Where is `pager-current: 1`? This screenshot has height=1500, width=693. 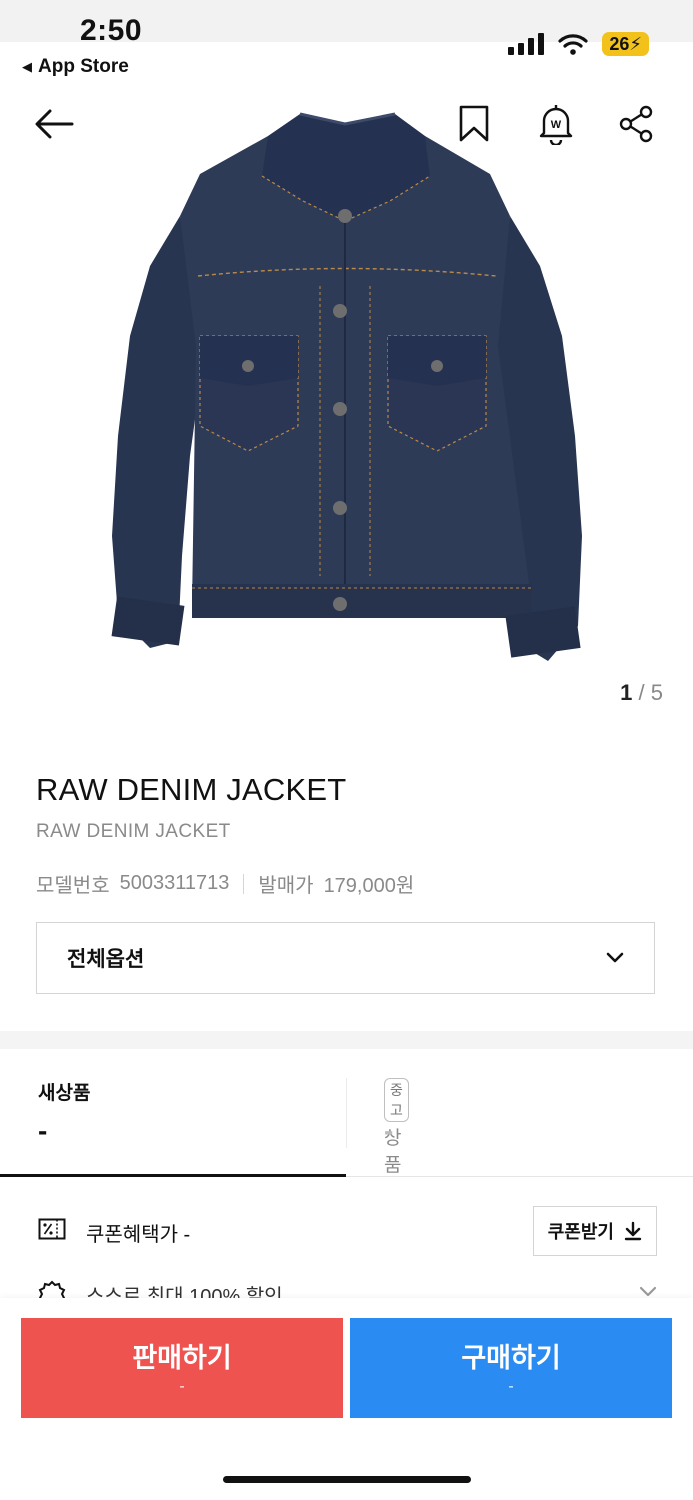
pager-current: 1 is located at coordinates (626, 692).